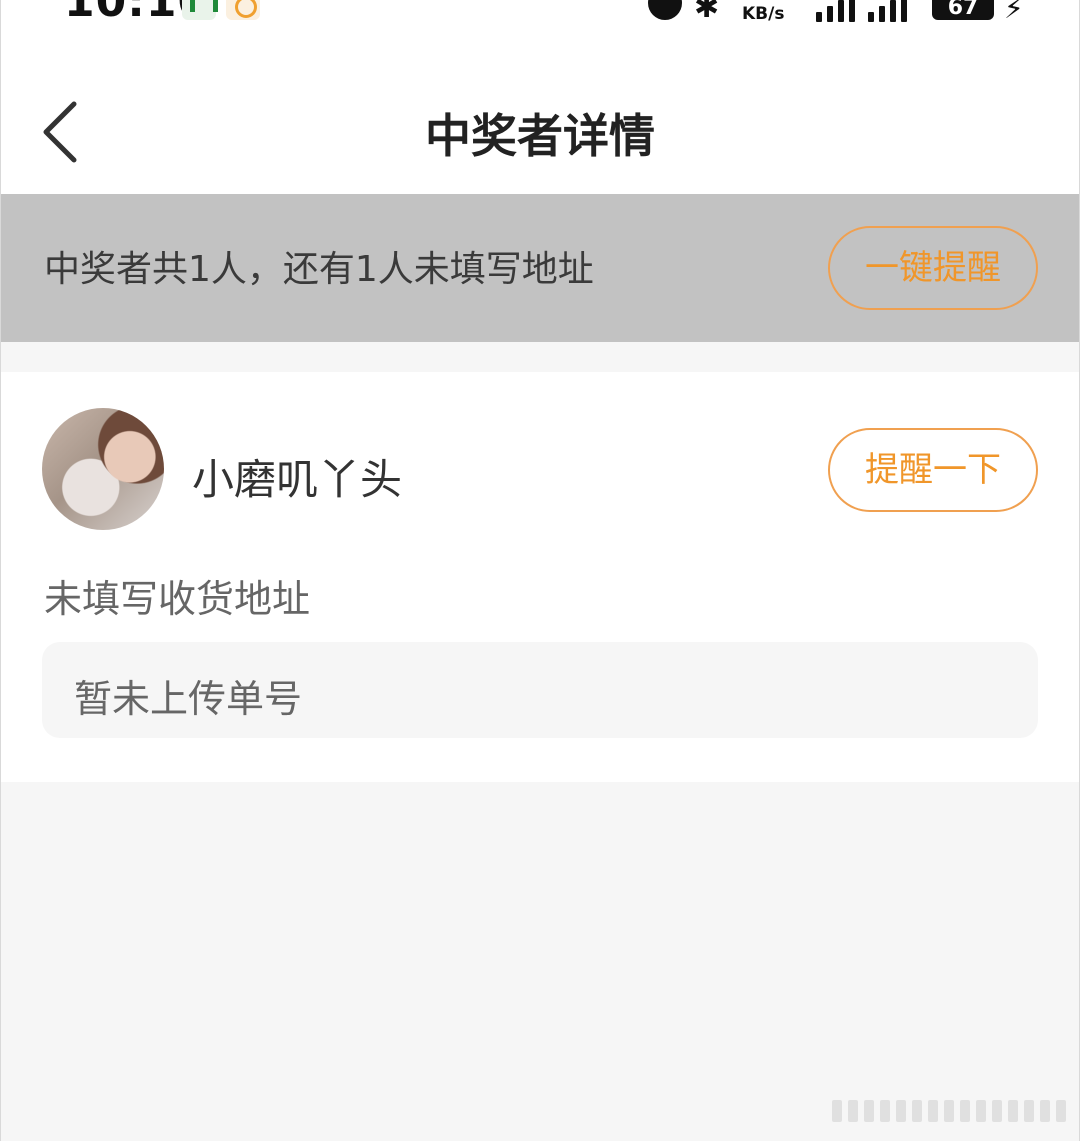 The width and height of the screenshot is (1080, 1141). Describe the element at coordinates (707, 12) in the screenshot. I see `bluetooth-icon: ✱` at that location.